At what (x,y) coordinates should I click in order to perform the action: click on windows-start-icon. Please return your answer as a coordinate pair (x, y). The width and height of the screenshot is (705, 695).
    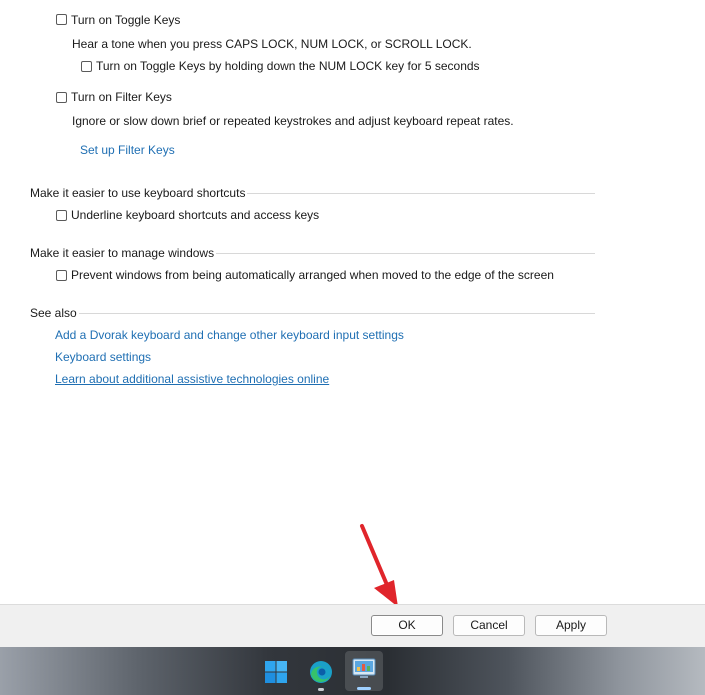
    Looking at the image, I should click on (276, 672).